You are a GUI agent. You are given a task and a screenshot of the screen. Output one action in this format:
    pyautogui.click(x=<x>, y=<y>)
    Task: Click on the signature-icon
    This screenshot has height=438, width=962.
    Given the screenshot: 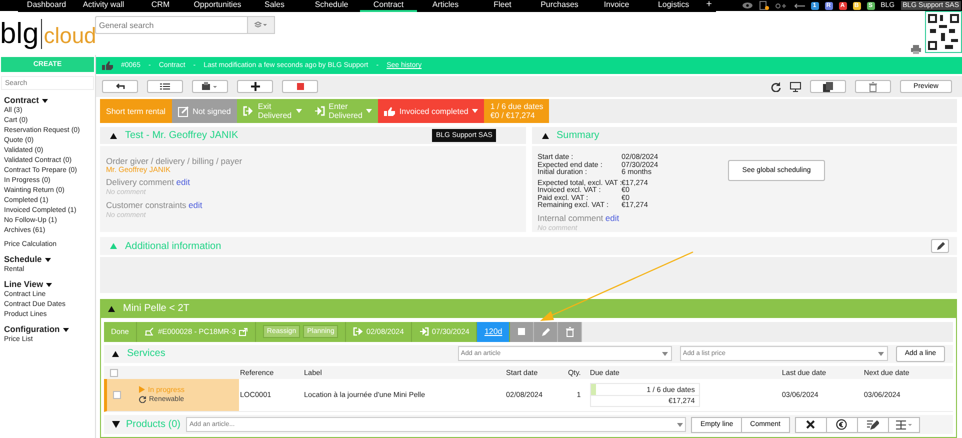 What is the action you would take?
    pyautogui.click(x=183, y=111)
    